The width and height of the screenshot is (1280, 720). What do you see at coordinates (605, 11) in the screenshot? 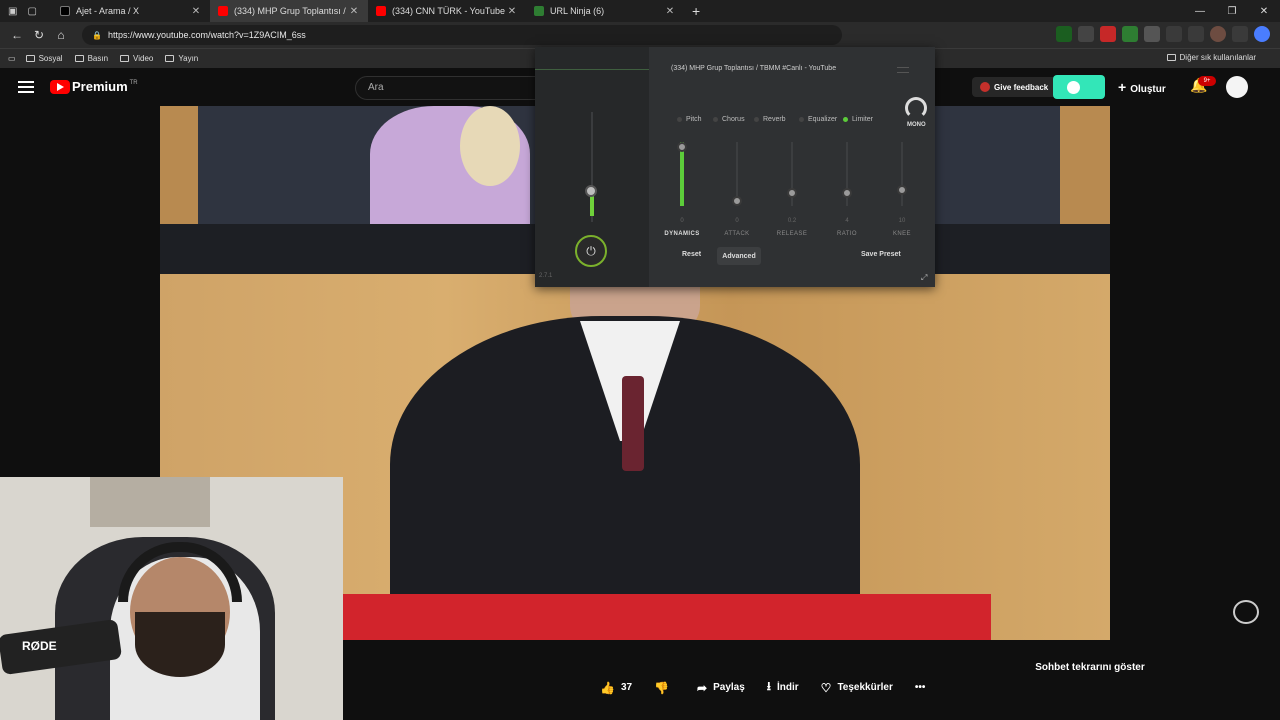
I see `tab-url-ninja: URL Ninja (6) ✕` at bounding box center [605, 11].